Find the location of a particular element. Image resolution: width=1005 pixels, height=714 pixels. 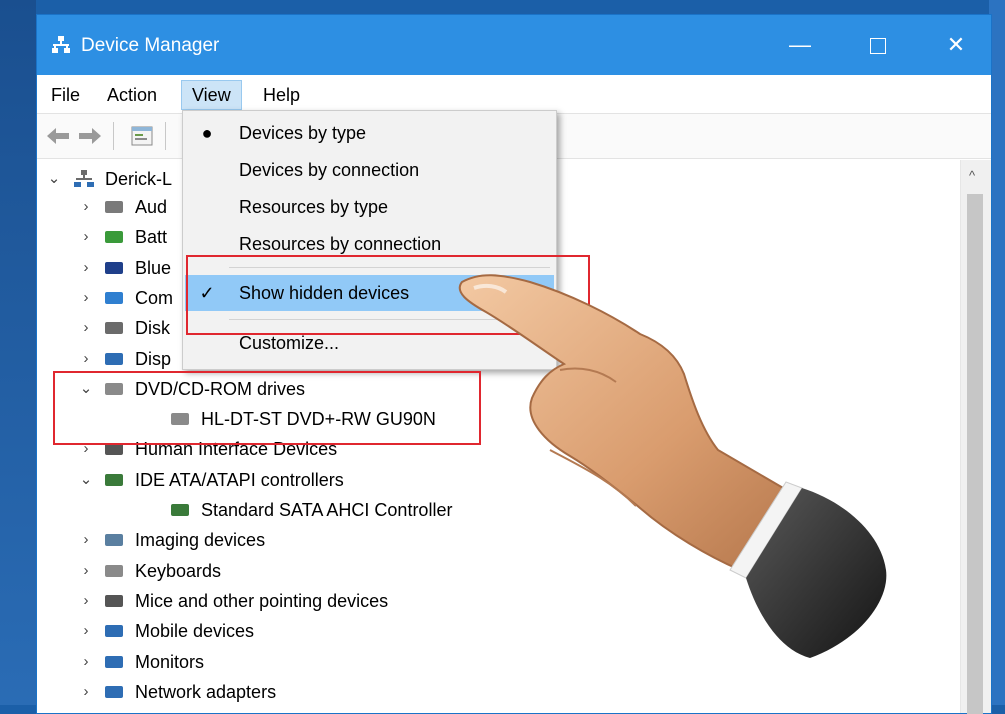

vertical-scrollbar: ^ is located at coordinates (975, 437).